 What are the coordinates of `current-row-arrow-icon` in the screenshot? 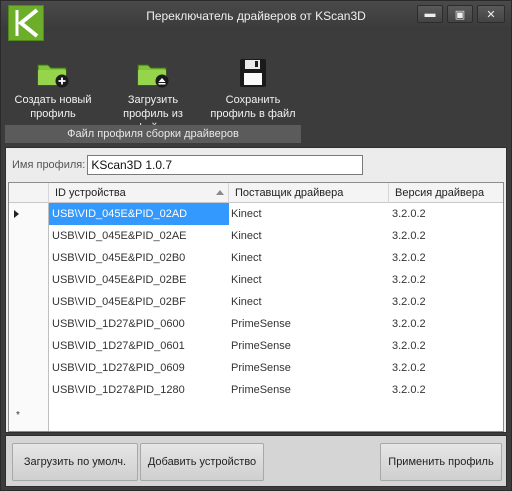 It's located at (16, 214).